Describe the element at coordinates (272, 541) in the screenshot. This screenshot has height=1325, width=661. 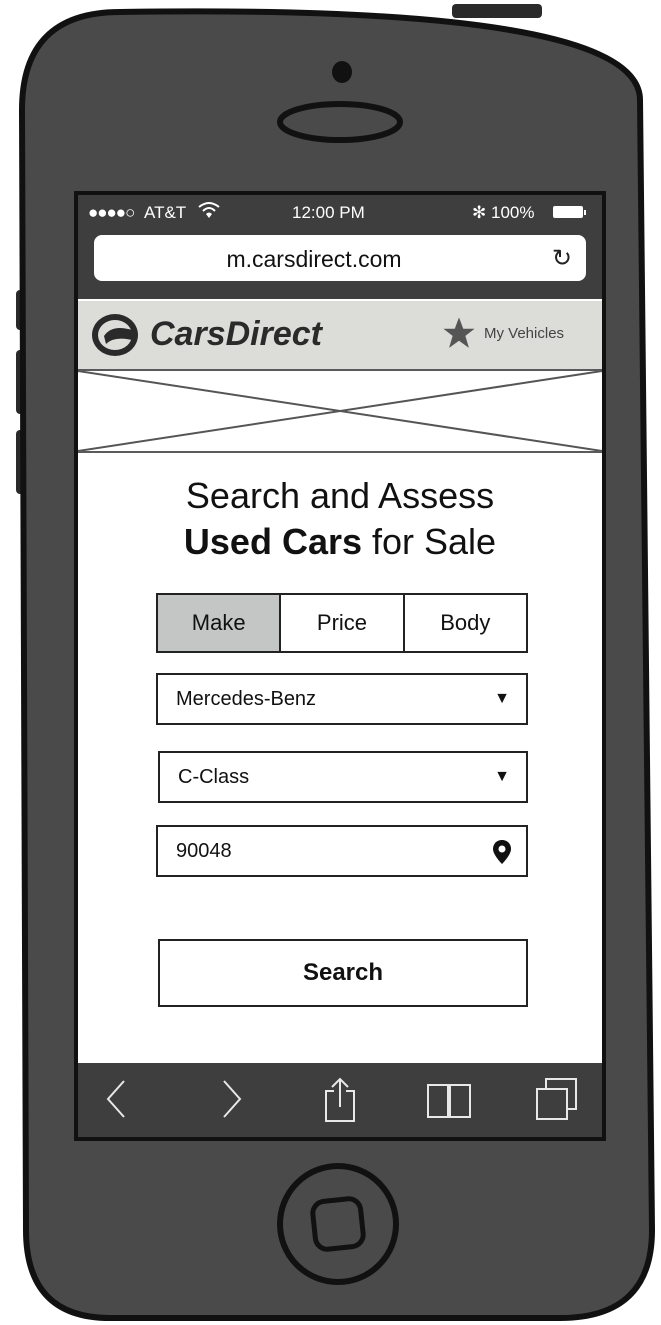
I see `title-bold: Used Cars` at that location.